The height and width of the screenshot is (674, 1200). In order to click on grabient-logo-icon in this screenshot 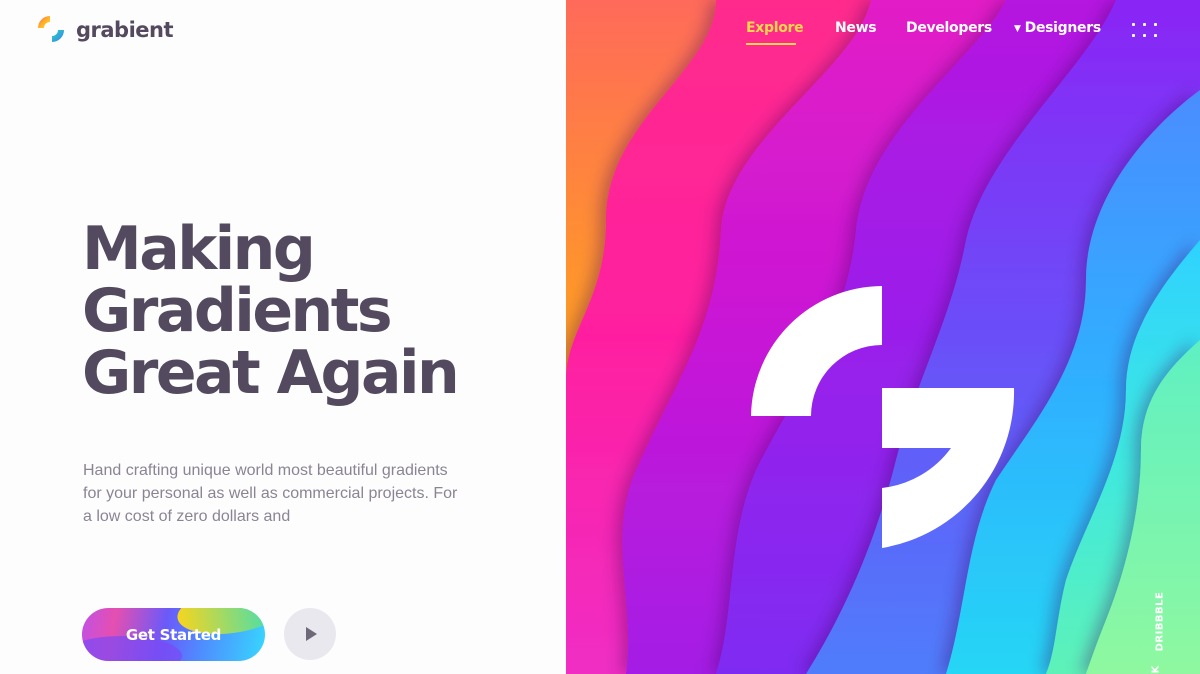, I will do `click(51, 29)`.